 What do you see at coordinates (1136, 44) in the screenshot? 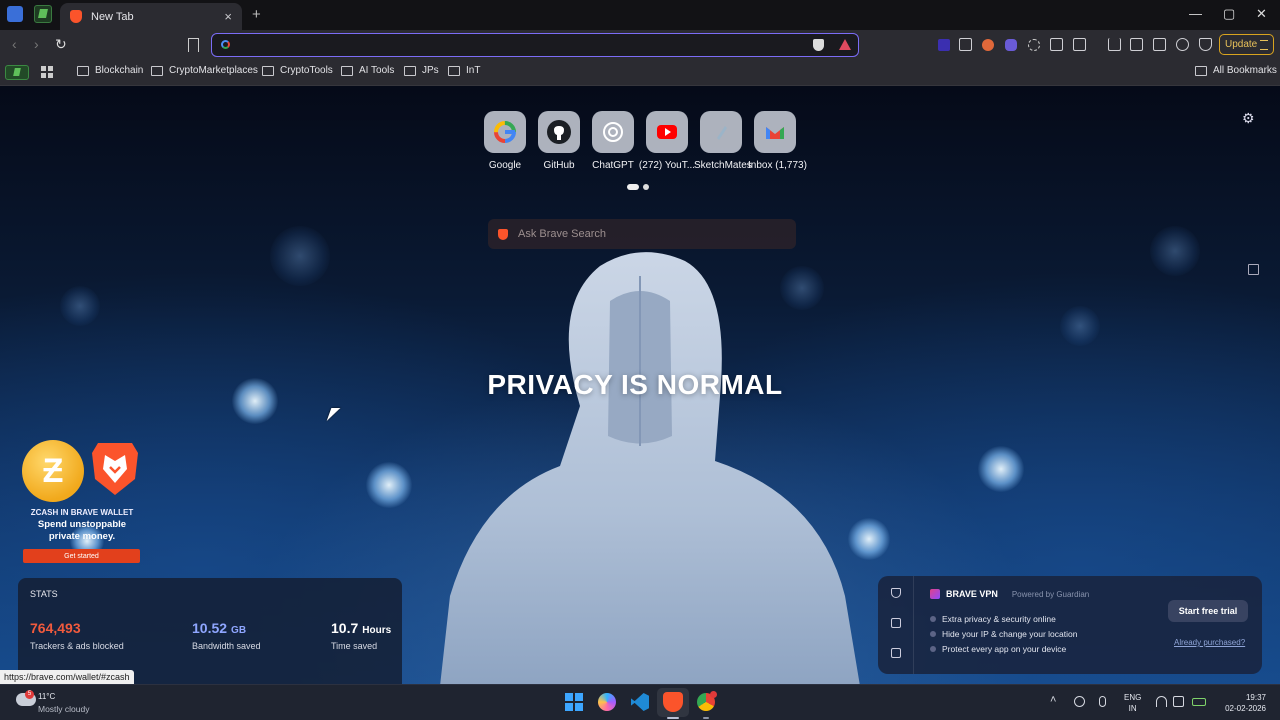
I see `sidebar-toggle-icon` at bounding box center [1136, 44].